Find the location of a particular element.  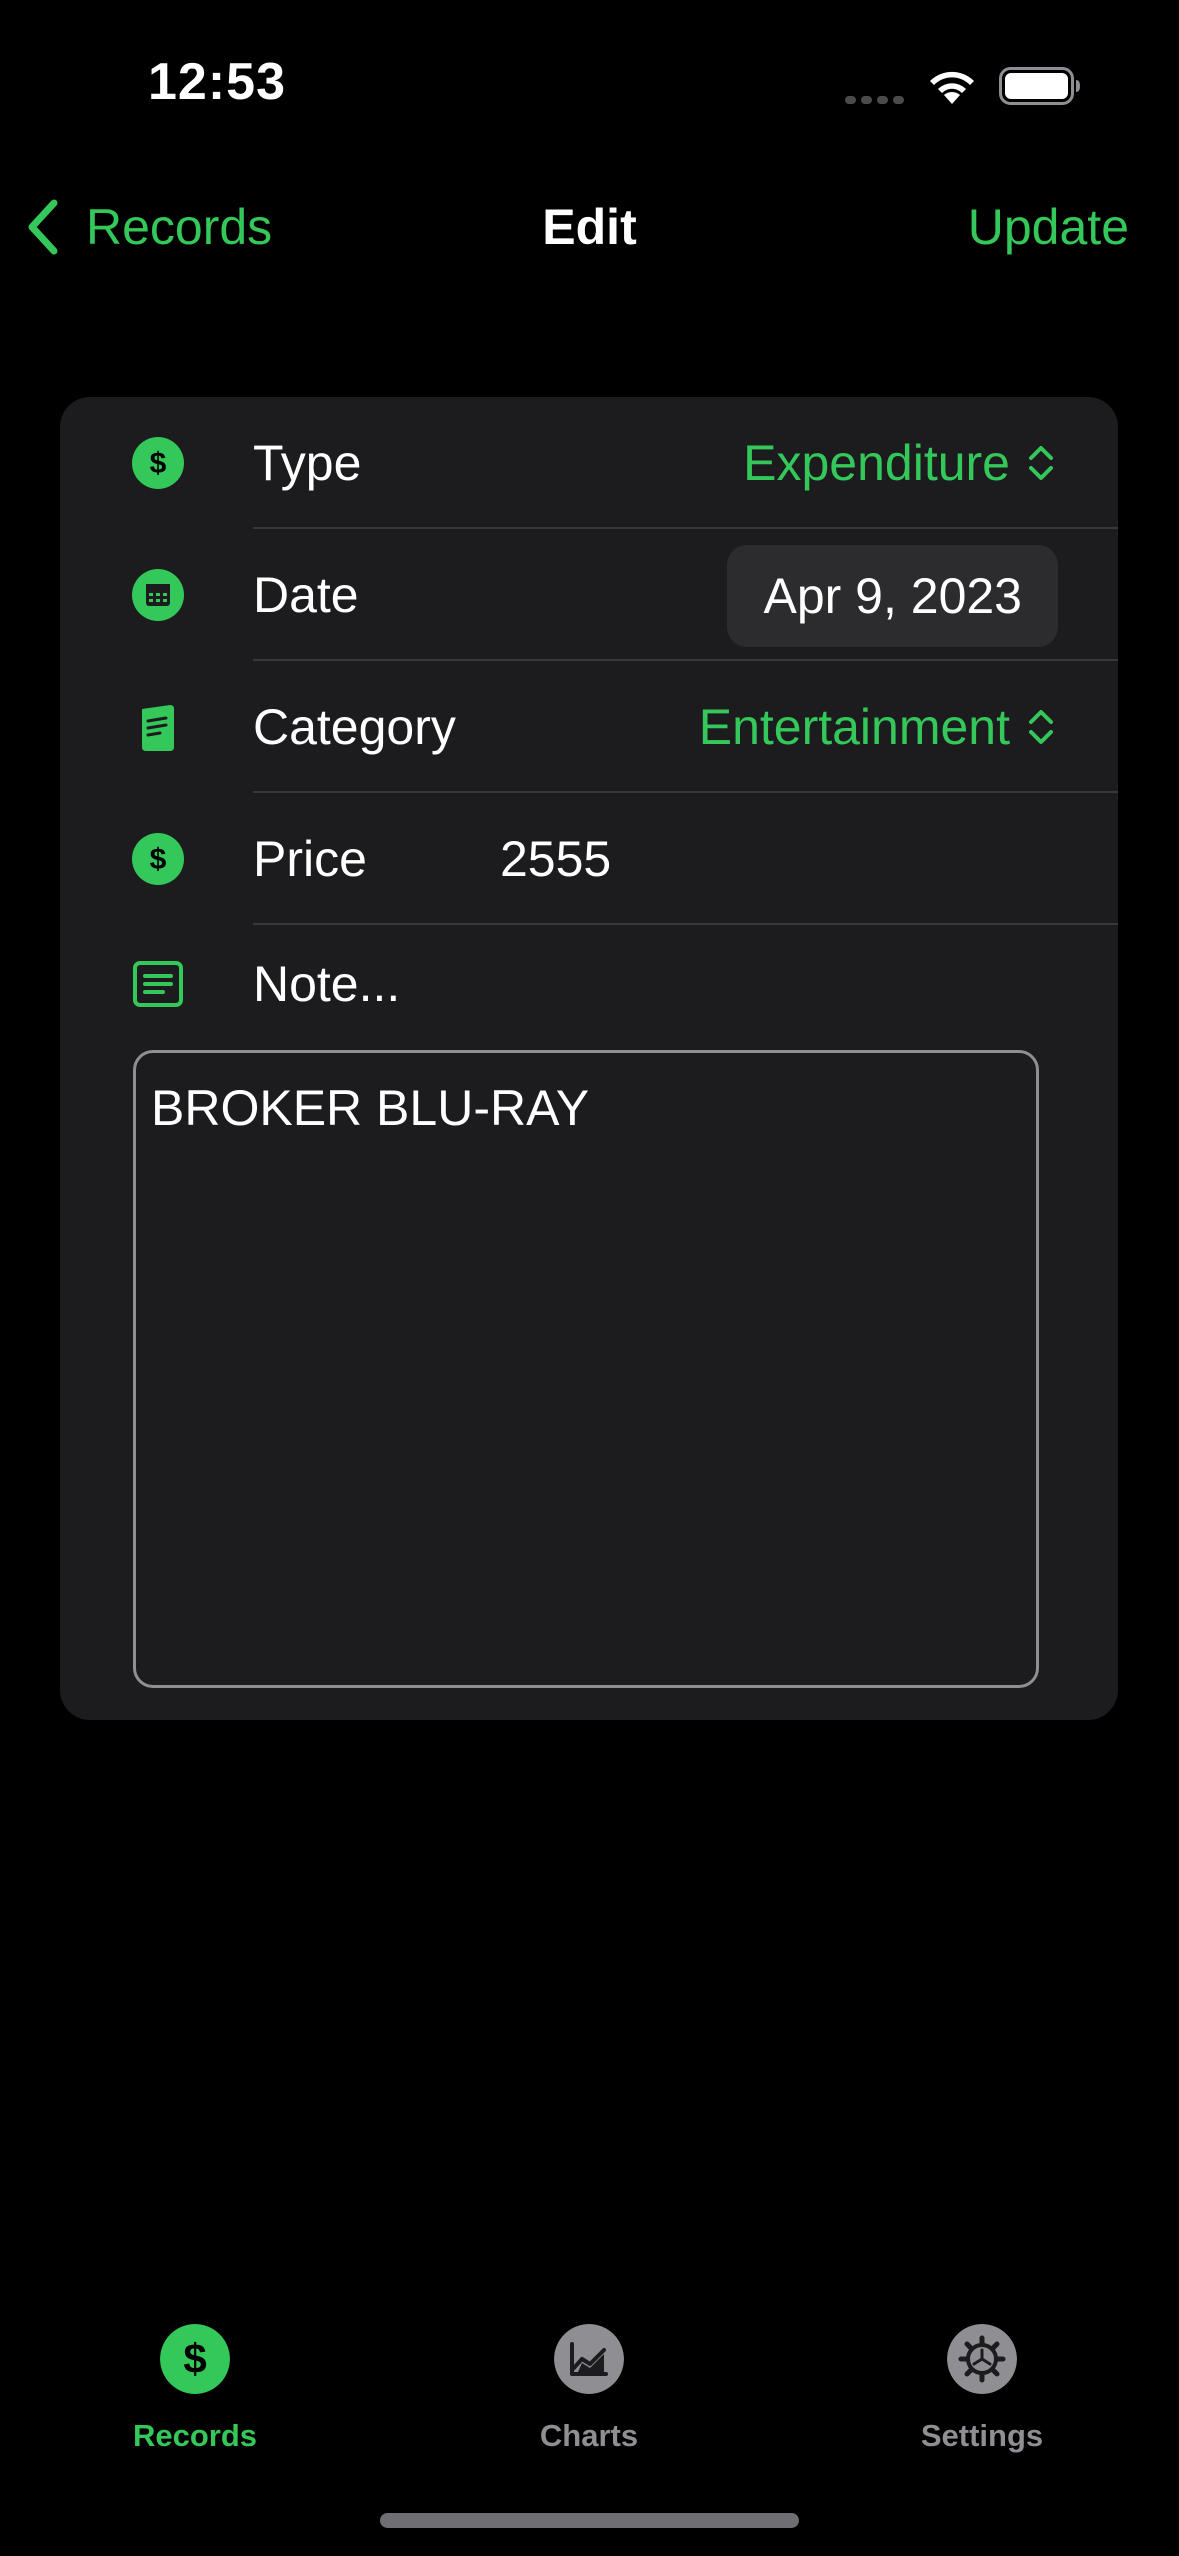

tab-settings-label: Settings is located at coordinates (982, 2435).